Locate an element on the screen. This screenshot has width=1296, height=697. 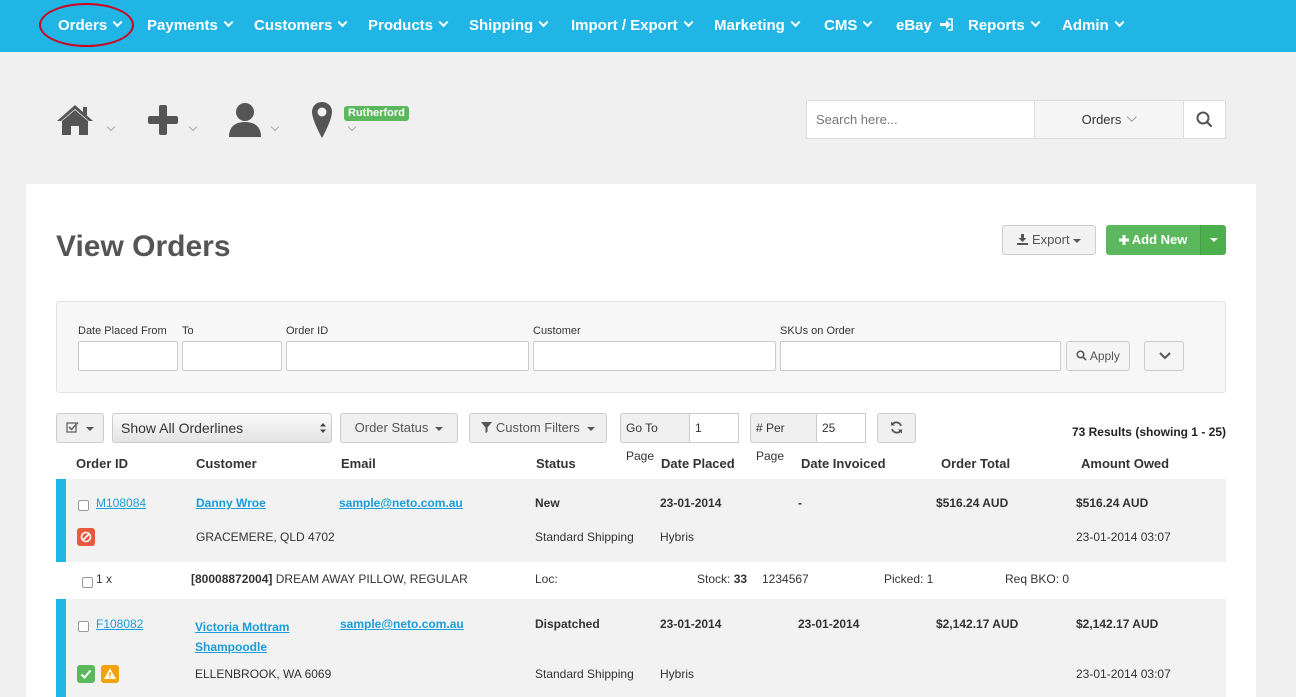
sign-in-icon is located at coordinates (946, 24).